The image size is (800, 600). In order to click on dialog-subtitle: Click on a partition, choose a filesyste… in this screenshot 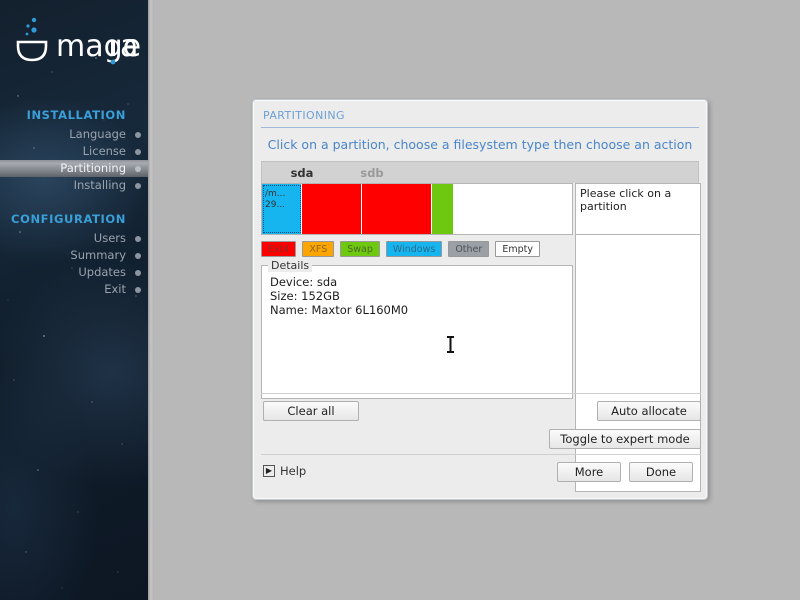, I will do `click(480, 144)`.